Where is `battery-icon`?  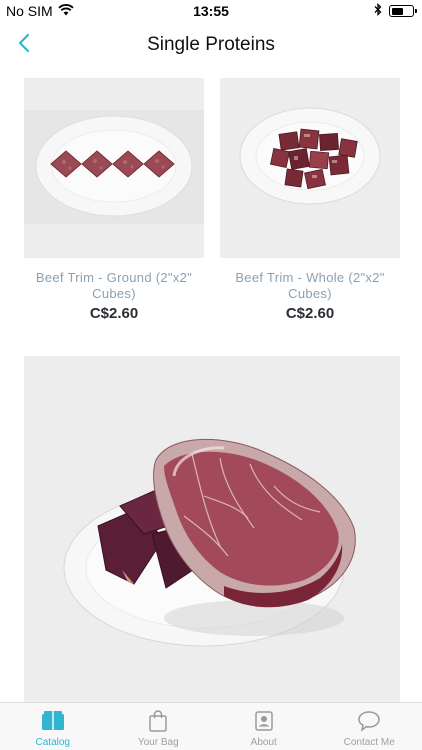 battery-icon is located at coordinates (403, 11).